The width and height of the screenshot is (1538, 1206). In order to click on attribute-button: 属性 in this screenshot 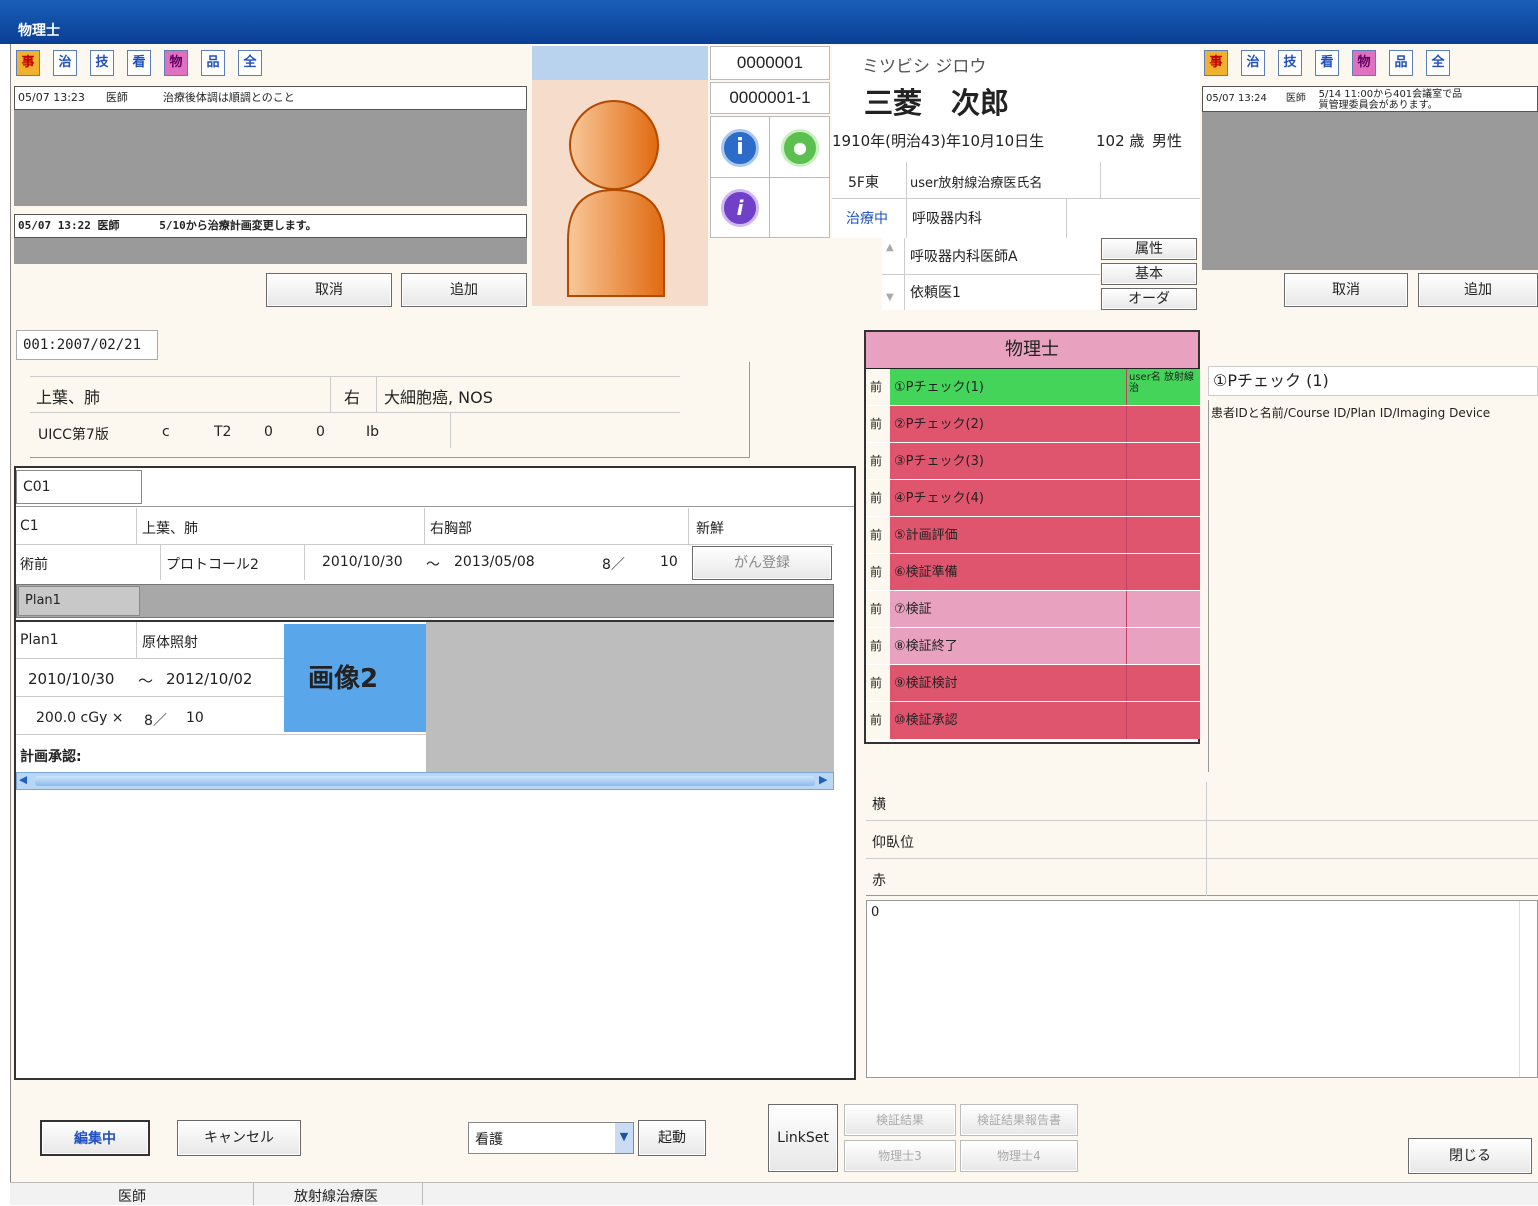, I will do `click(1149, 249)`.